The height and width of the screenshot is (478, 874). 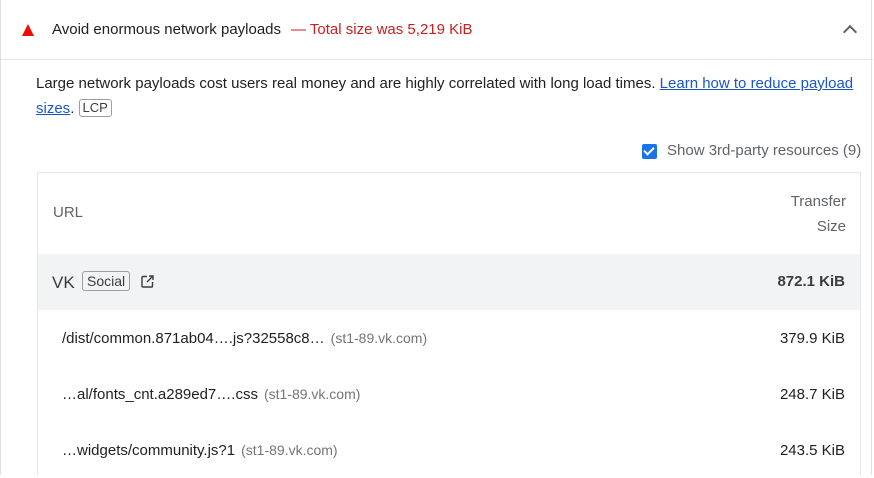 What do you see at coordinates (811, 281) in the screenshot?
I see `entity-total-size: 872.1 KiB` at bounding box center [811, 281].